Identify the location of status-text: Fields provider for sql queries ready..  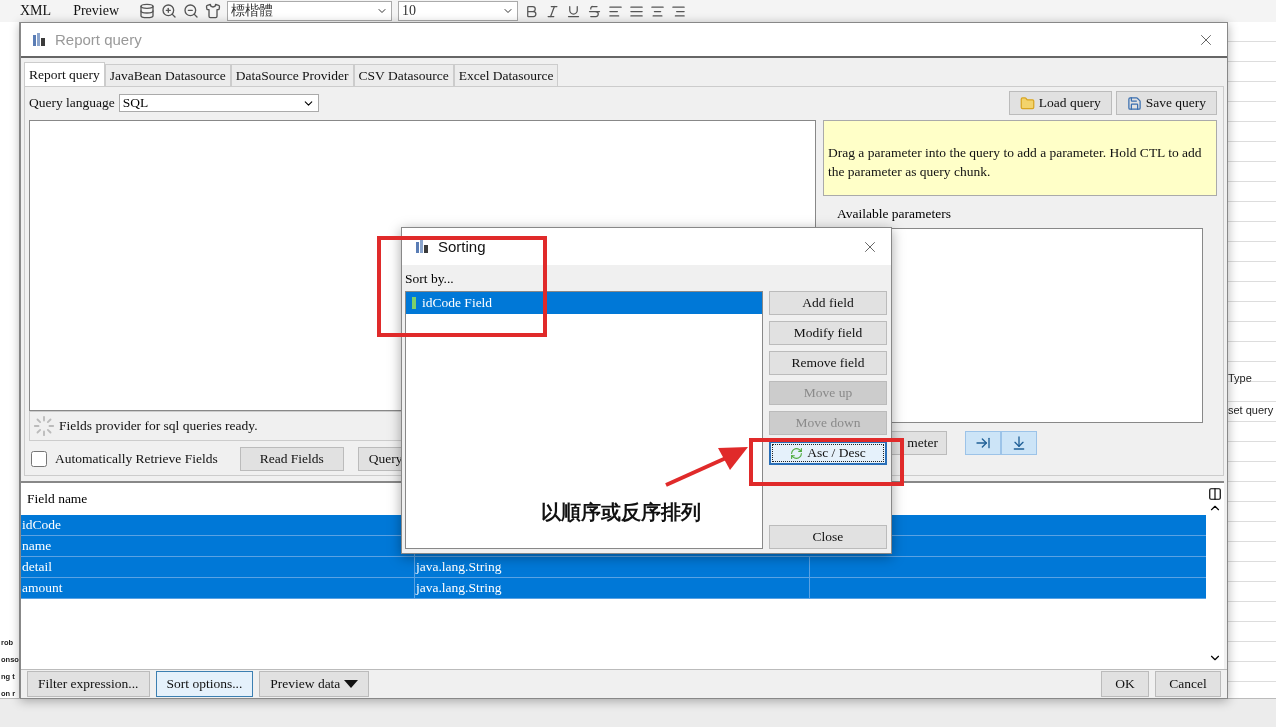
(158, 426).